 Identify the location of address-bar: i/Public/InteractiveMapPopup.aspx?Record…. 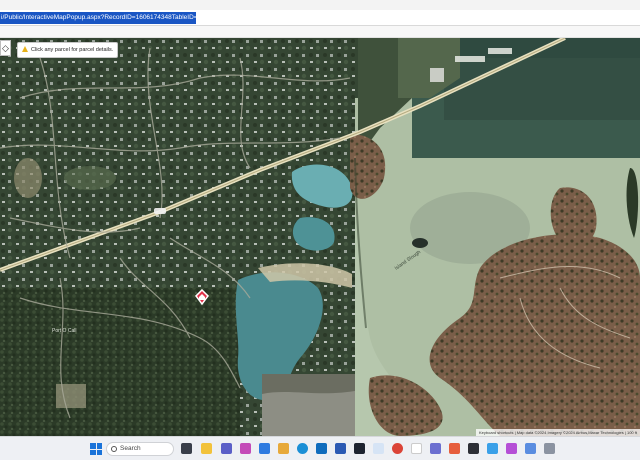
(320, 18).